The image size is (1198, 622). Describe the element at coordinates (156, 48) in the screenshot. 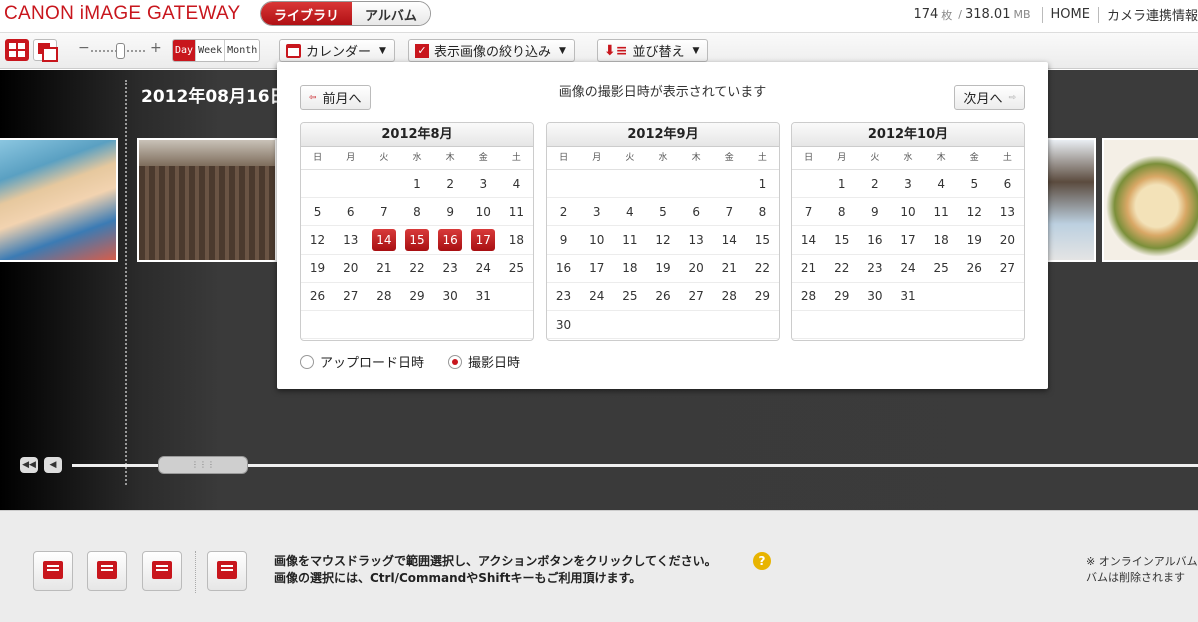

I see `zoom-in-icon: +` at that location.